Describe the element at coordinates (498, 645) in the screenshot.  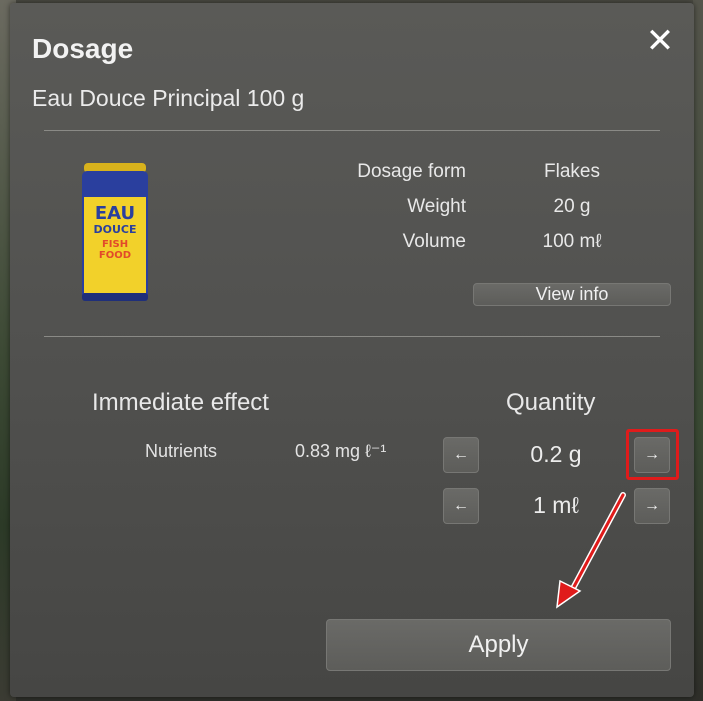
I see `apply-button: Apply` at that location.